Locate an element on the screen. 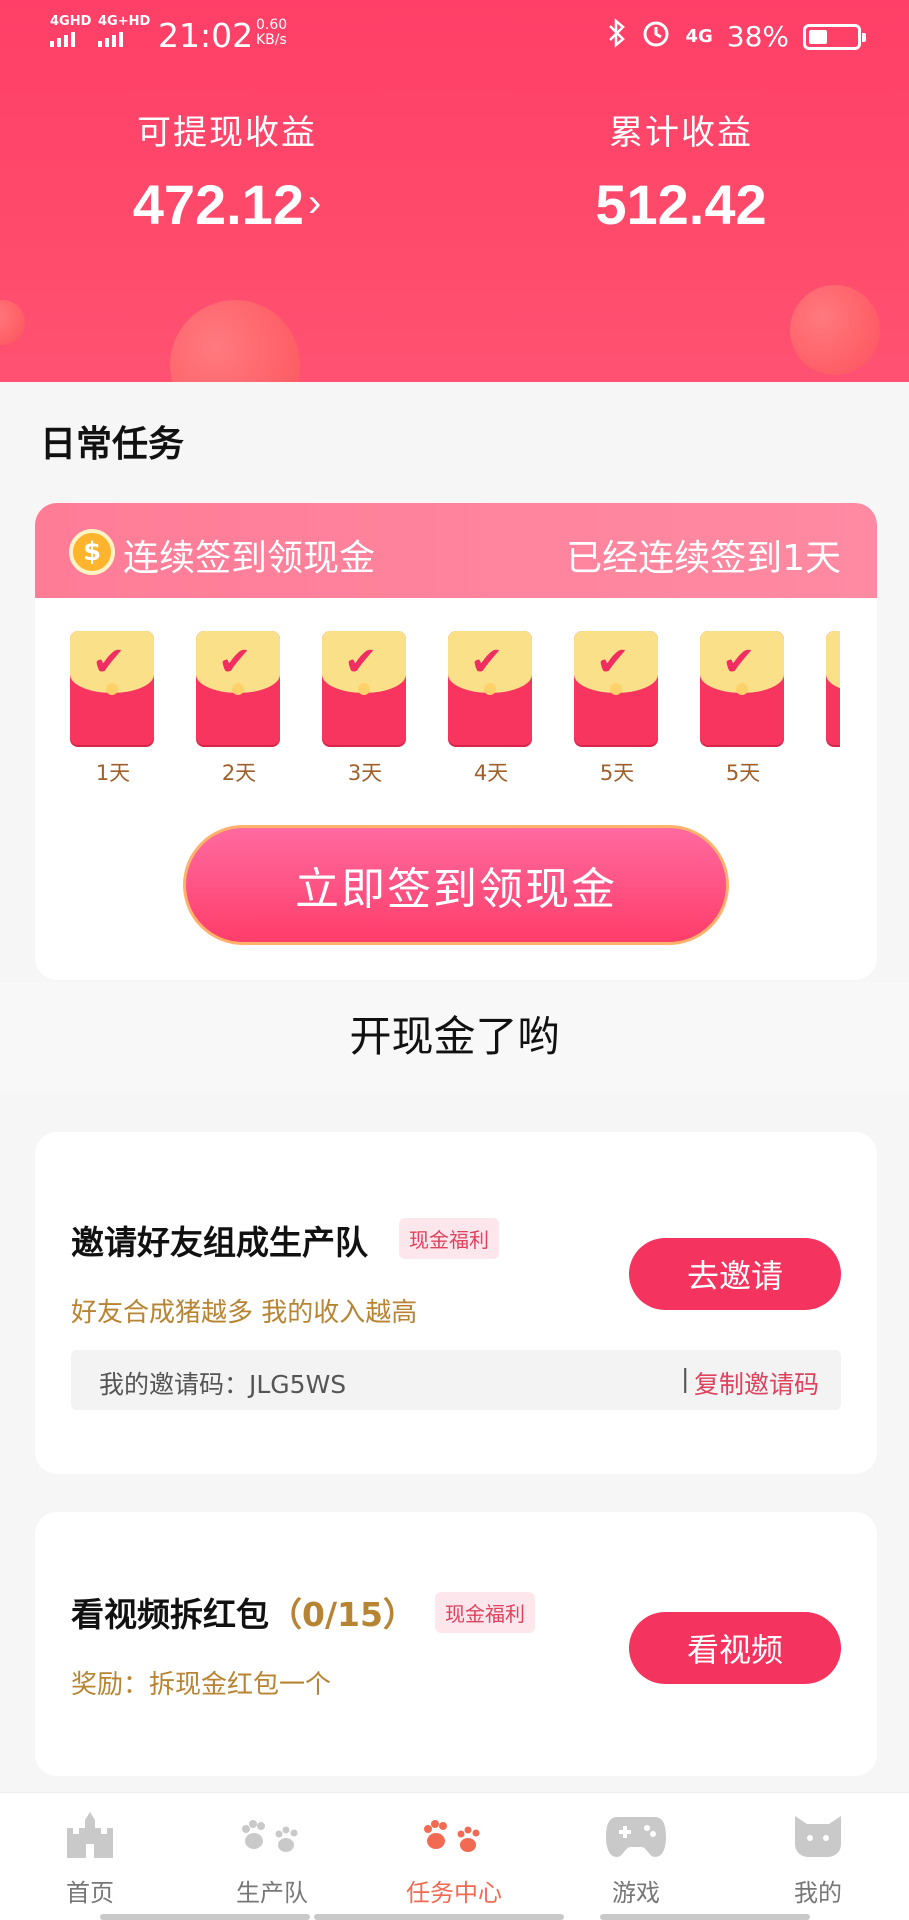 Image resolution: width=909 pixels, height=1920 pixels. status-icons: 4G 38% is located at coordinates (736, 36).